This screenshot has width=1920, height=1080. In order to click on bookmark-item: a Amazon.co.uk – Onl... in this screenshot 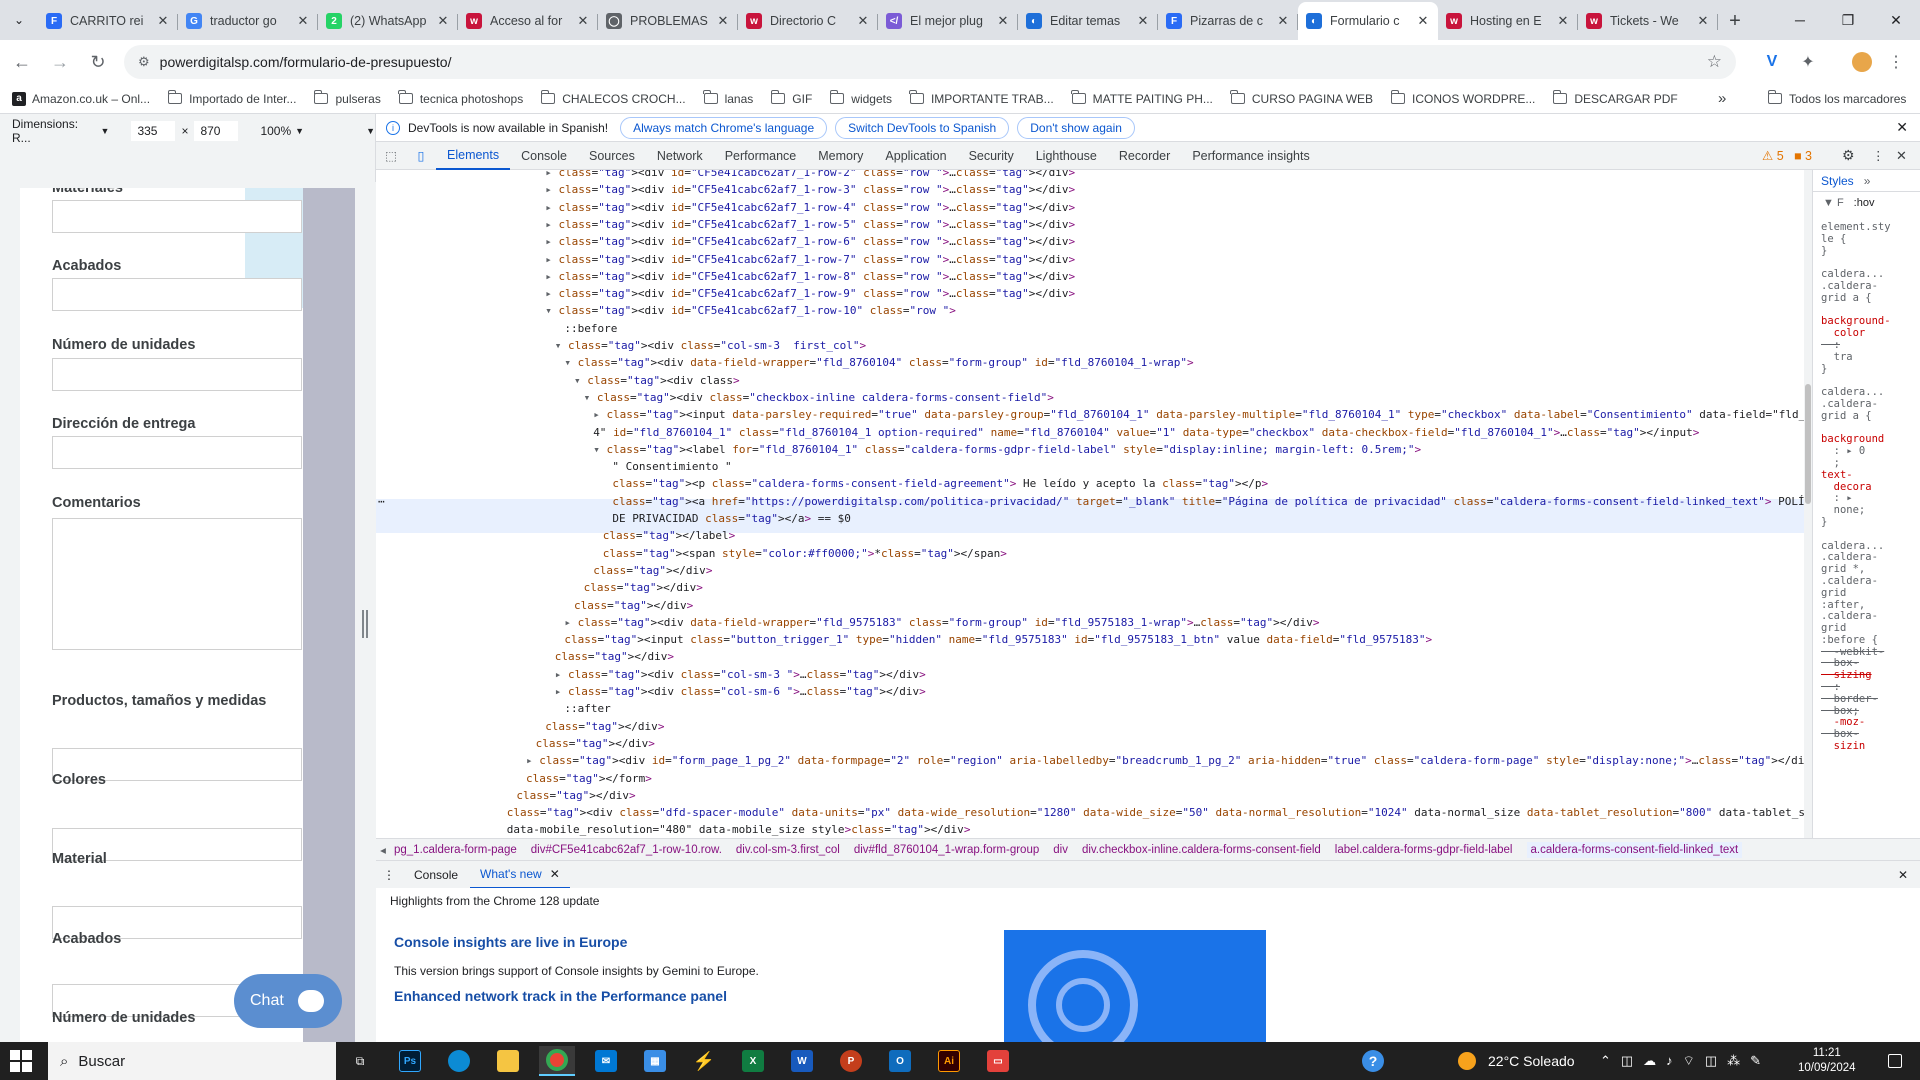, I will do `click(81, 98)`.